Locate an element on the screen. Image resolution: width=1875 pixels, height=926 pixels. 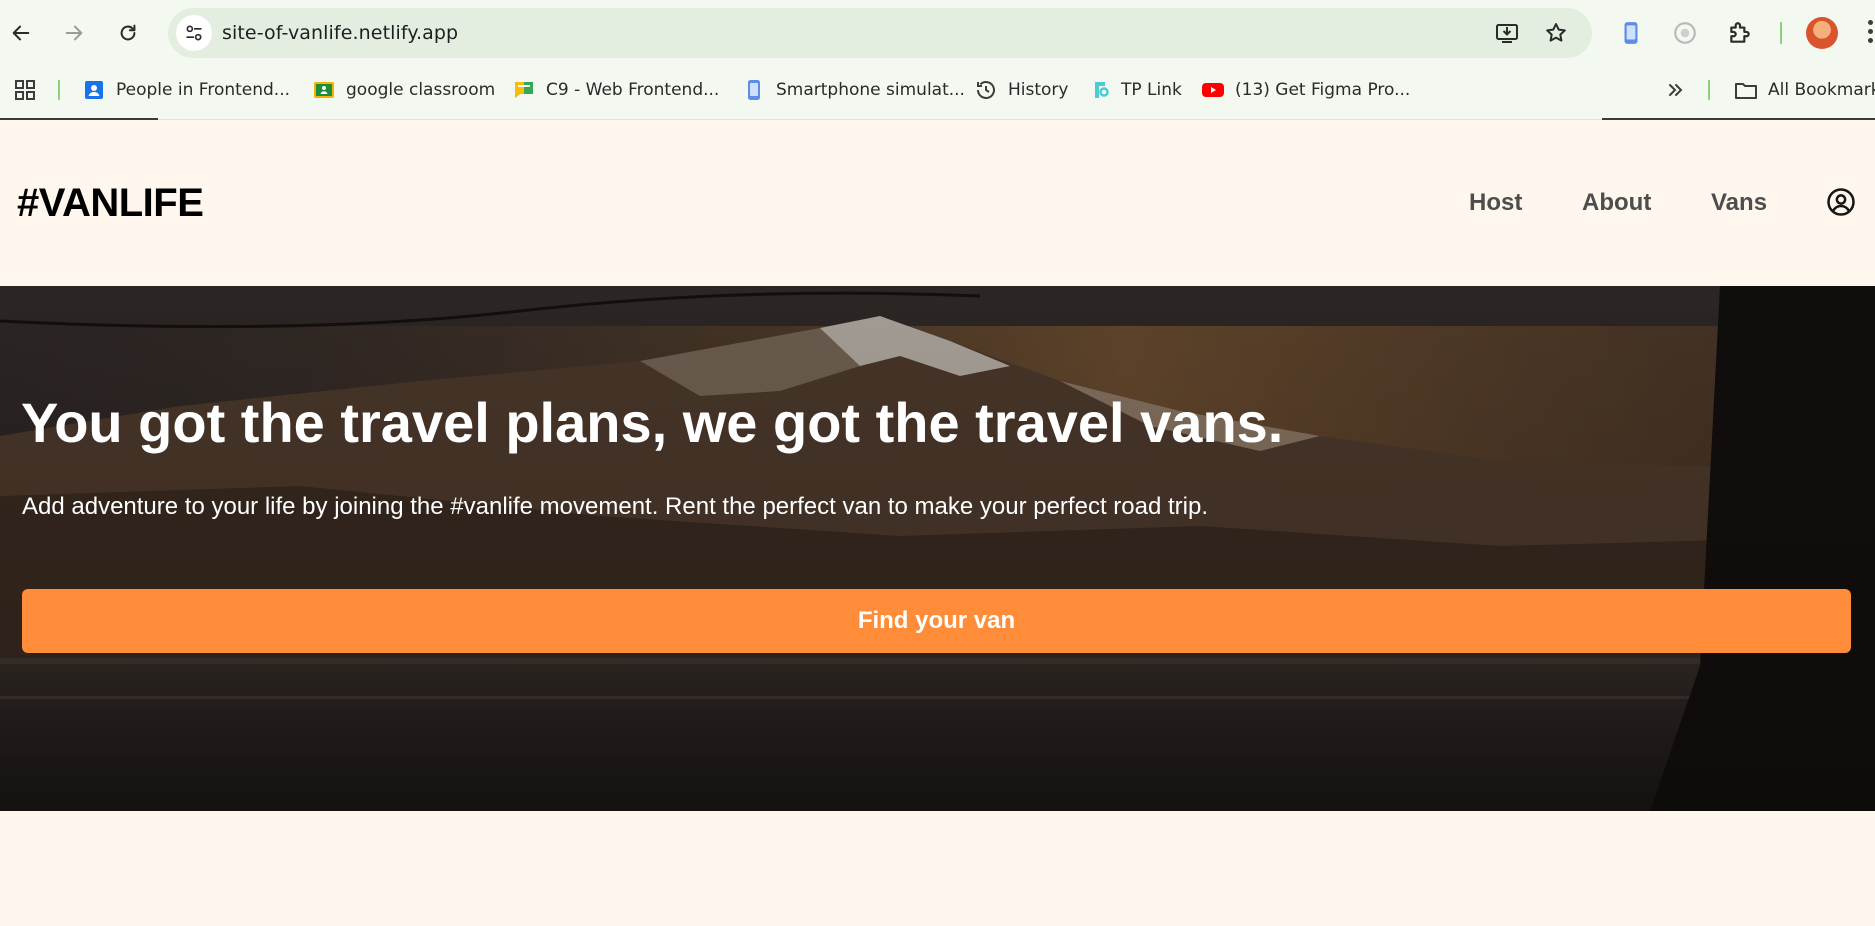
phone-extension-icon is located at coordinates (1631, 33).